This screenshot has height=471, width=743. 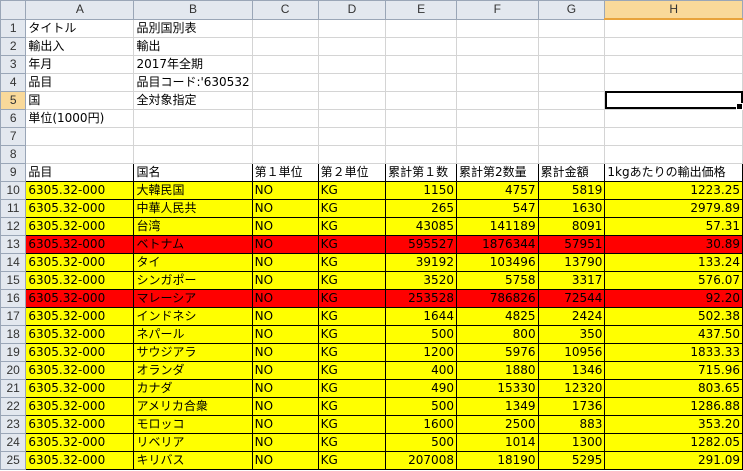 I want to click on row-header: 24, so click(x=13, y=442).